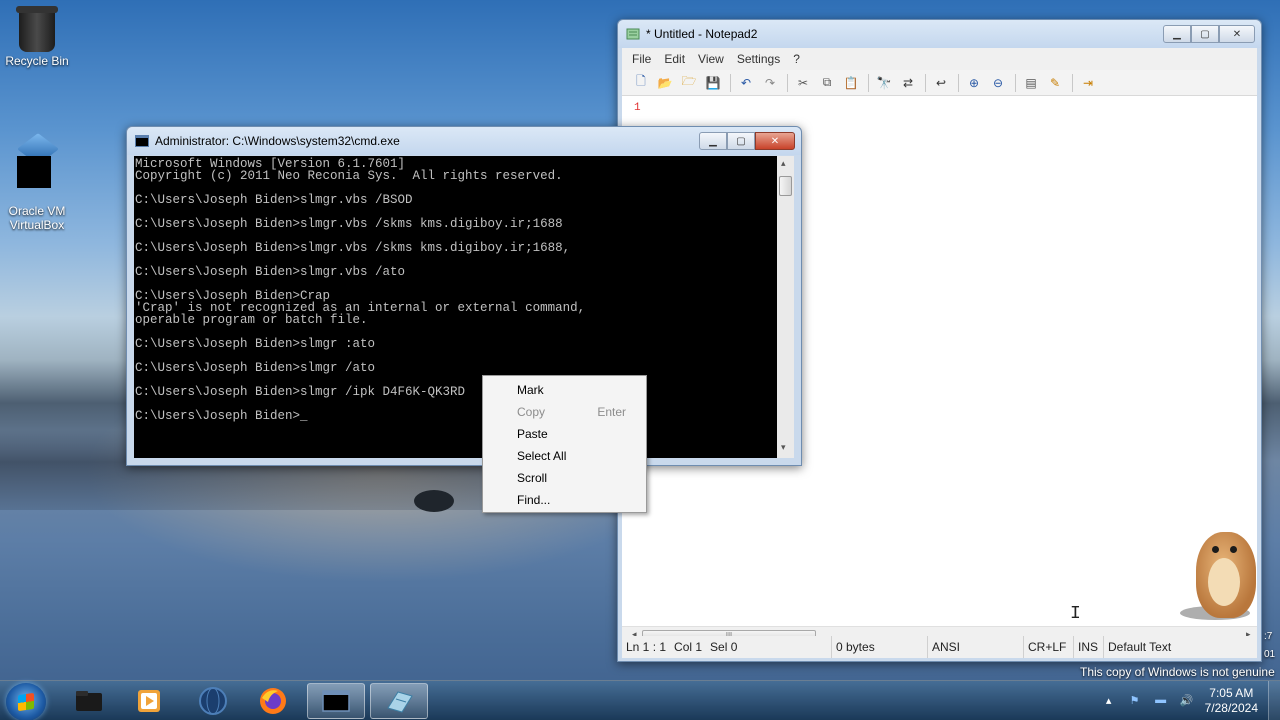 The height and width of the screenshot is (720, 1280). I want to click on scroll-up-icon: ▴, so click(783, 163).